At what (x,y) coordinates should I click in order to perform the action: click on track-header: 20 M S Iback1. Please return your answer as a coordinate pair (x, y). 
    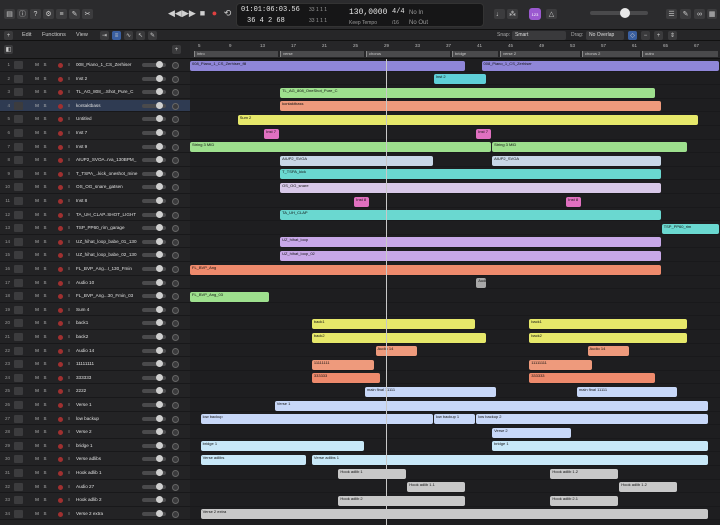
    Looking at the image, I should click on (95, 323).